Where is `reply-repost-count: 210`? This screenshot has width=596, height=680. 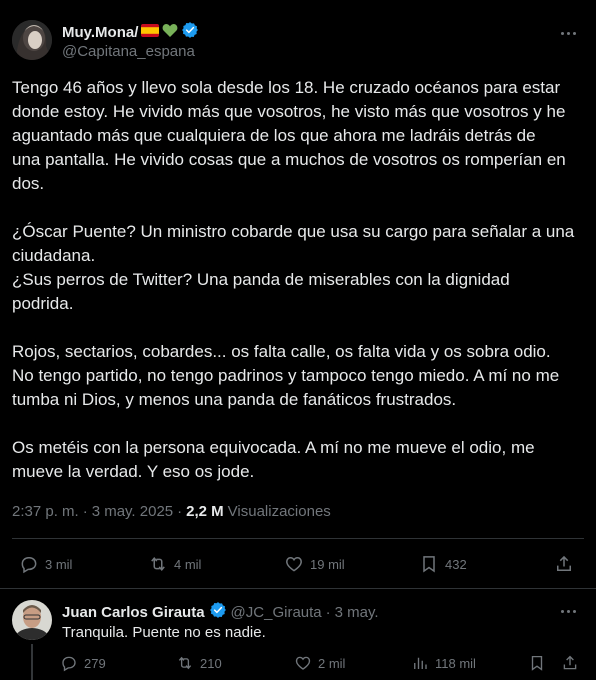
reply-repost-count: 210 is located at coordinates (211, 663).